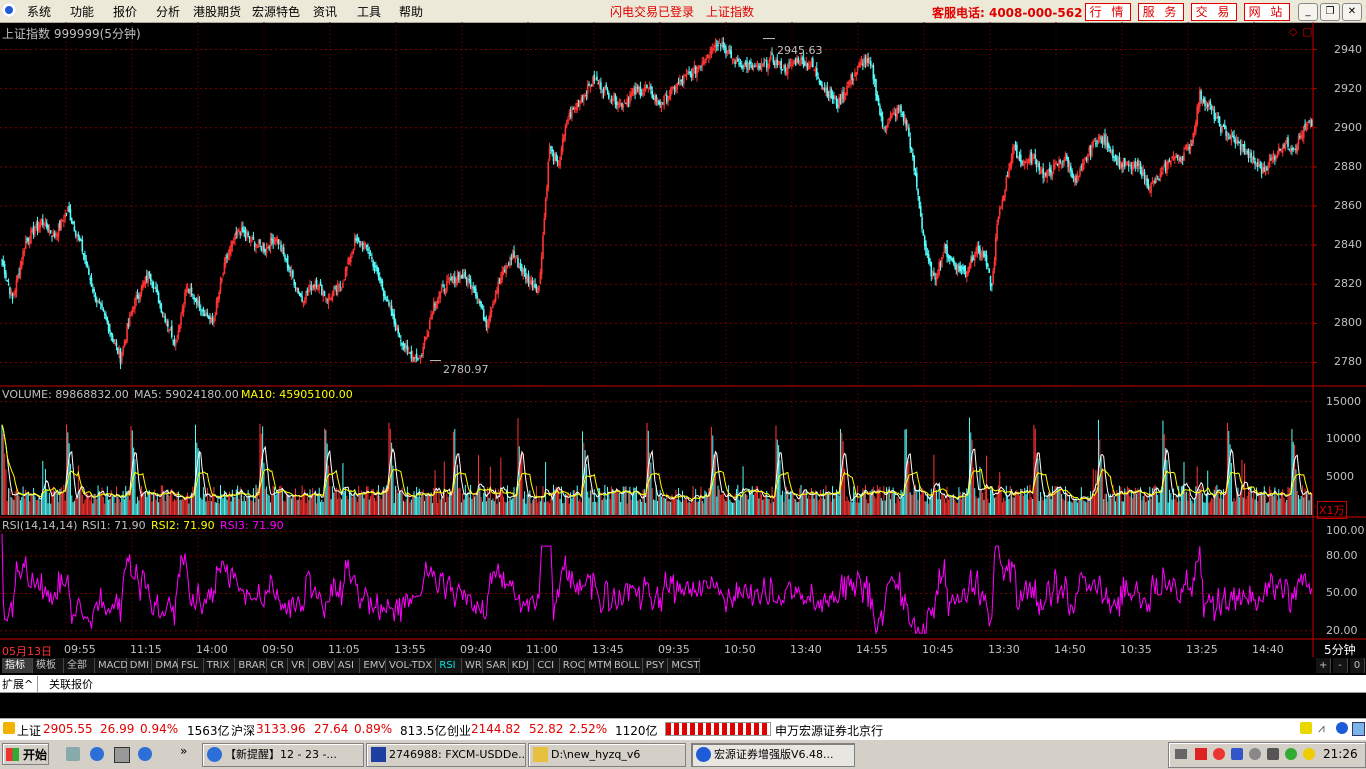 This screenshot has width=1366, height=769. What do you see at coordinates (139, 665) in the screenshot?
I see `indicator-tab-dmi: DMI` at bounding box center [139, 665].